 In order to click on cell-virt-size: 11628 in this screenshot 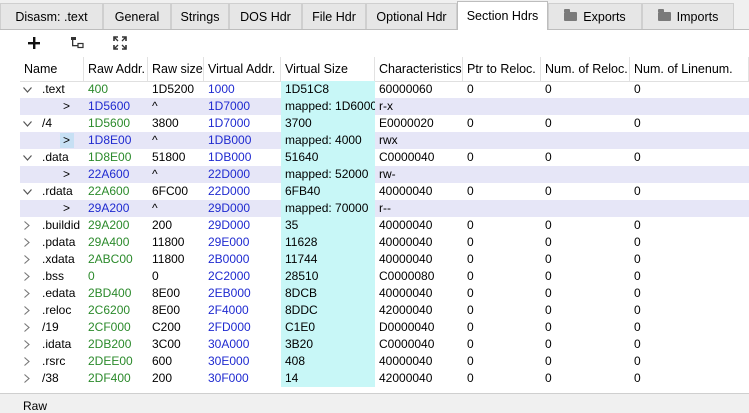, I will do `click(328, 242)`.